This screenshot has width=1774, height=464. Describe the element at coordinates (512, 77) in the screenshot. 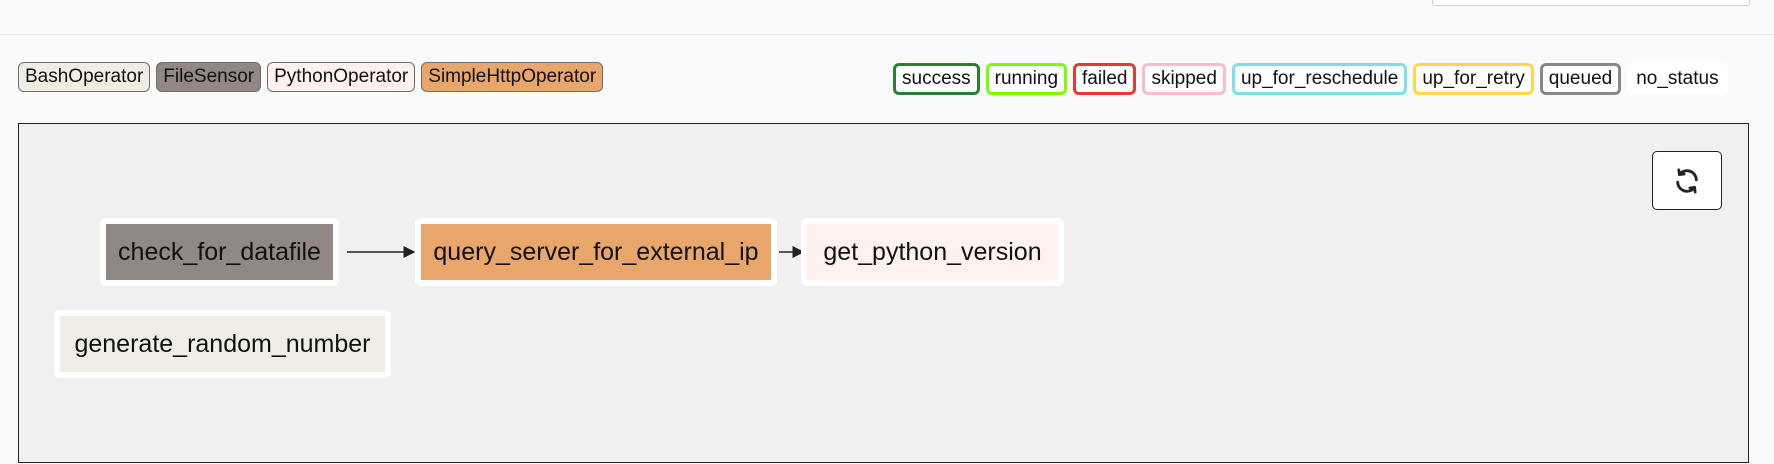

I see `operator-badge-simplehttp: SimpleHttpOperator` at that location.